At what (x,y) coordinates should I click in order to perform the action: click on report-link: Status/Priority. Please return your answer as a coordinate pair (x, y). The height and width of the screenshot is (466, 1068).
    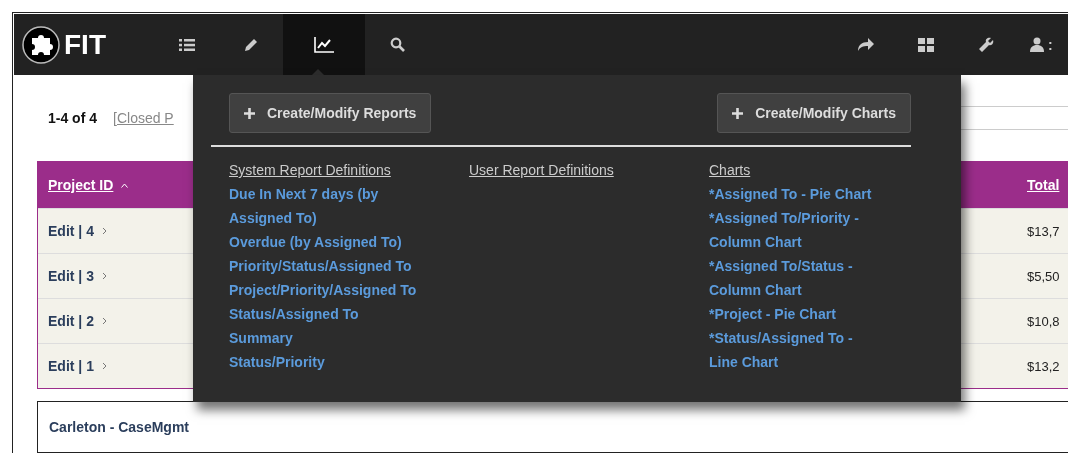
    Looking at the image, I should click on (277, 362).